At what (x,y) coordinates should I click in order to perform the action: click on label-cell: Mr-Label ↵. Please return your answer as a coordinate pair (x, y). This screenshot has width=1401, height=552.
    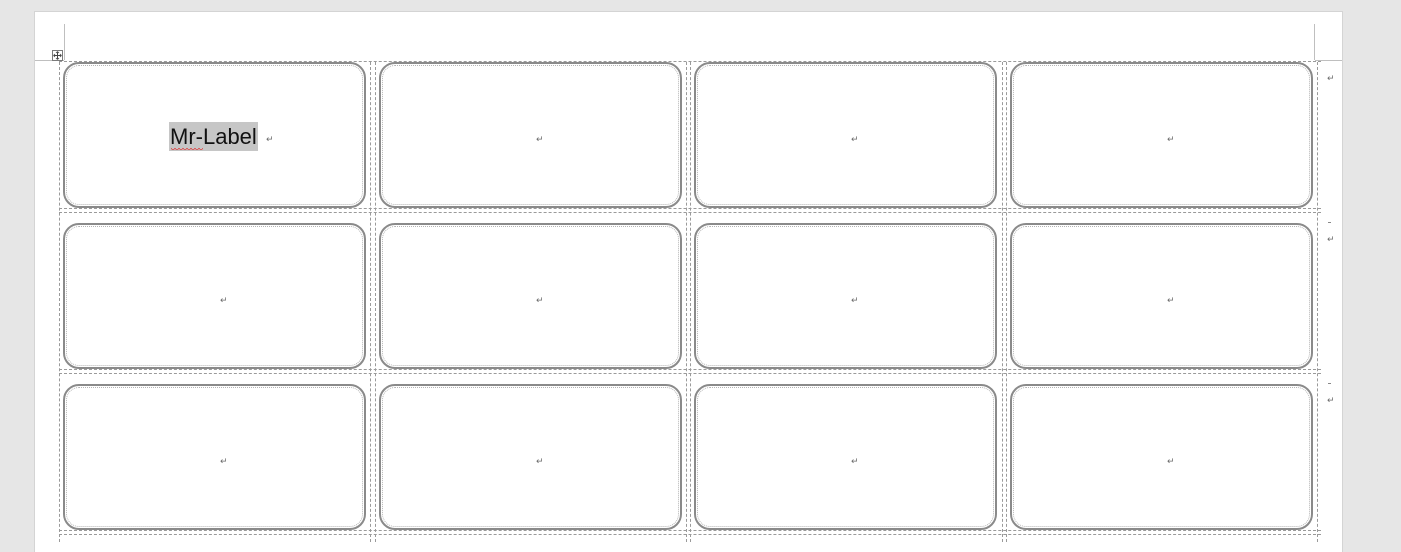
    Looking at the image, I should click on (214, 135).